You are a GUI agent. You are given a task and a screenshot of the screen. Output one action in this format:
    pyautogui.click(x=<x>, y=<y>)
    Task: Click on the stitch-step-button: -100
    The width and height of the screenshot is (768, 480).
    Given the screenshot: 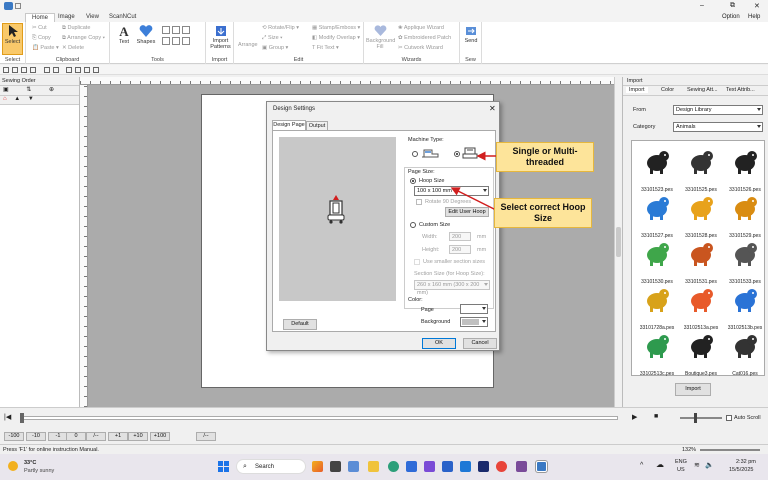 What is the action you would take?
    pyautogui.click(x=14, y=436)
    